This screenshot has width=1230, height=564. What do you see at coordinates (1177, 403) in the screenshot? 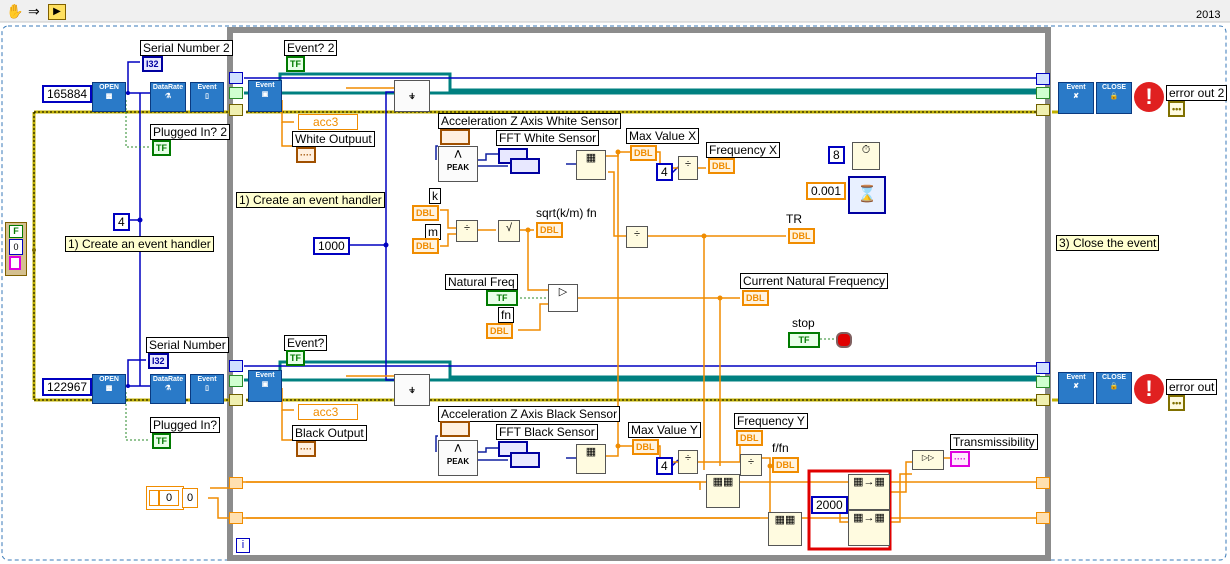
I see `error-out-indicator: •••` at bounding box center [1177, 403].